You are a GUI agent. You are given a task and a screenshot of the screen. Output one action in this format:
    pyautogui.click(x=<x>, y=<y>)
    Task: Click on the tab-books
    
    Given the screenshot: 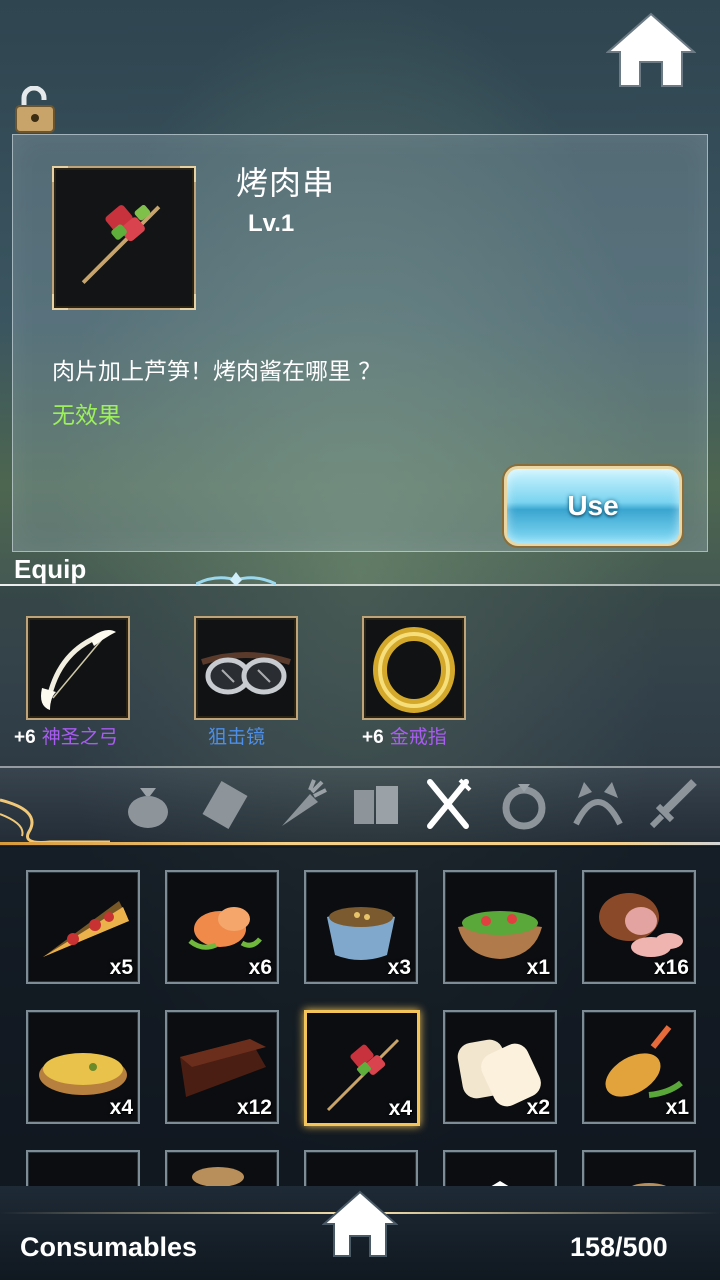 What is the action you would take?
    pyautogui.click(x=376, y=804)
    